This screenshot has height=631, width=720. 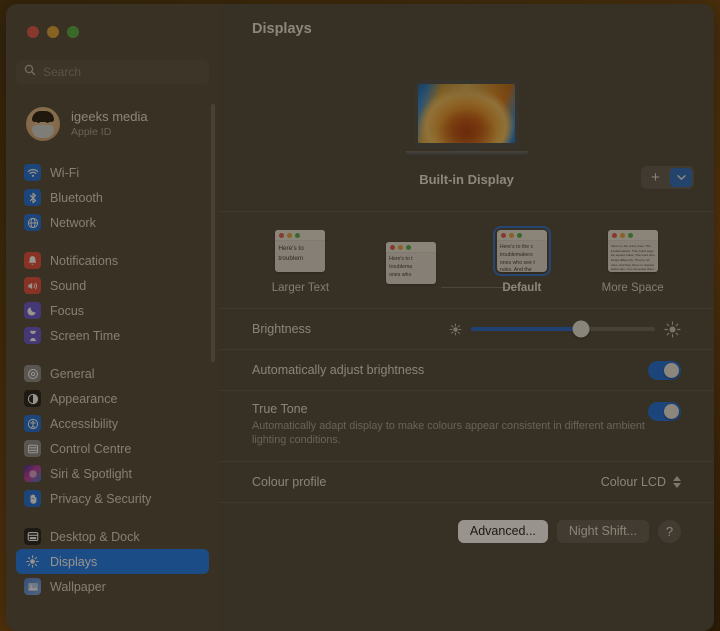 I want to click on sidebar-group: Desktop & Dock Displays Wallpaper, so click(x=112, y=561).